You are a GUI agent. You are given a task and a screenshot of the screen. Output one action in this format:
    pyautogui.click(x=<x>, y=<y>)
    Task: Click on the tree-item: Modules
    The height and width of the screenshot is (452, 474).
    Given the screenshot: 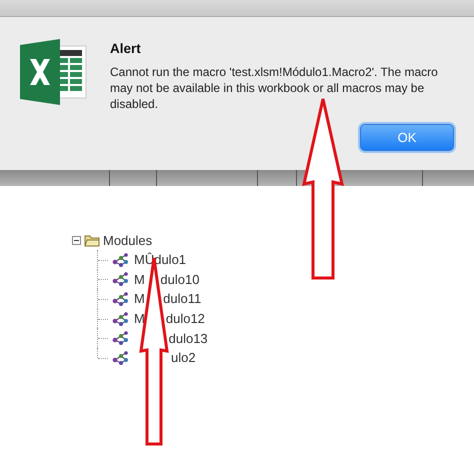 What is the action you would take?
    pyautogui.click(x=127, y=240)
    